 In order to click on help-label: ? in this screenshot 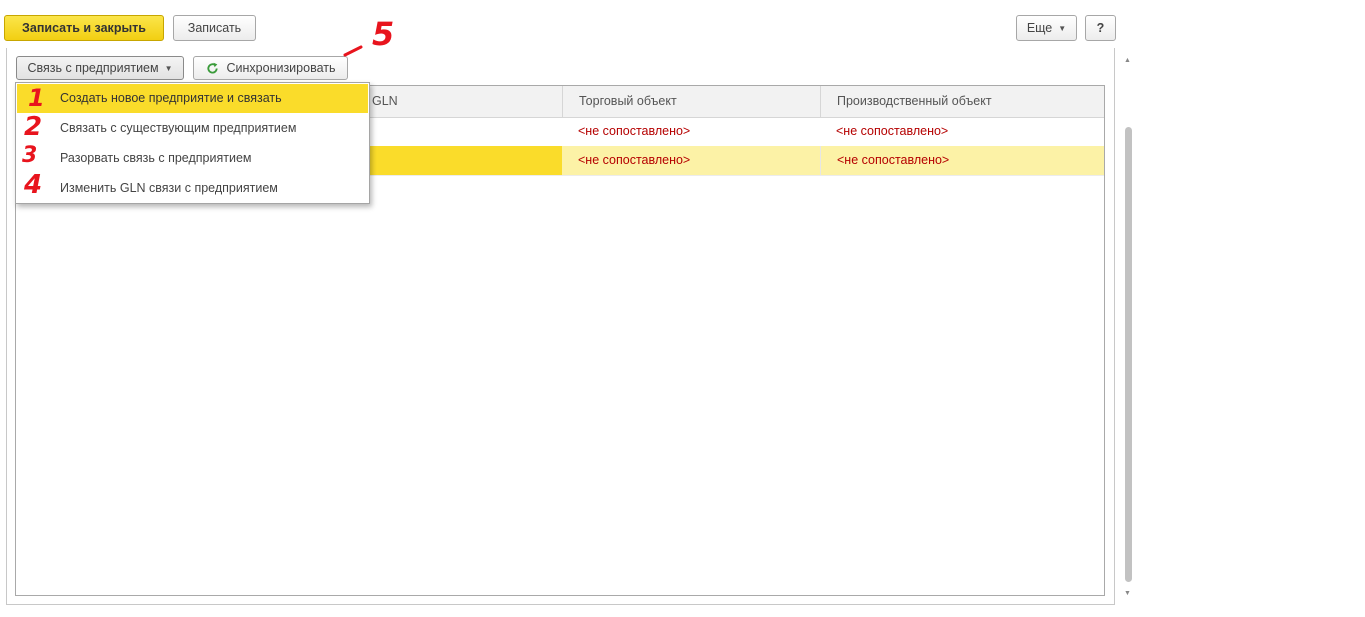, I will do `click(1100, 28)`.